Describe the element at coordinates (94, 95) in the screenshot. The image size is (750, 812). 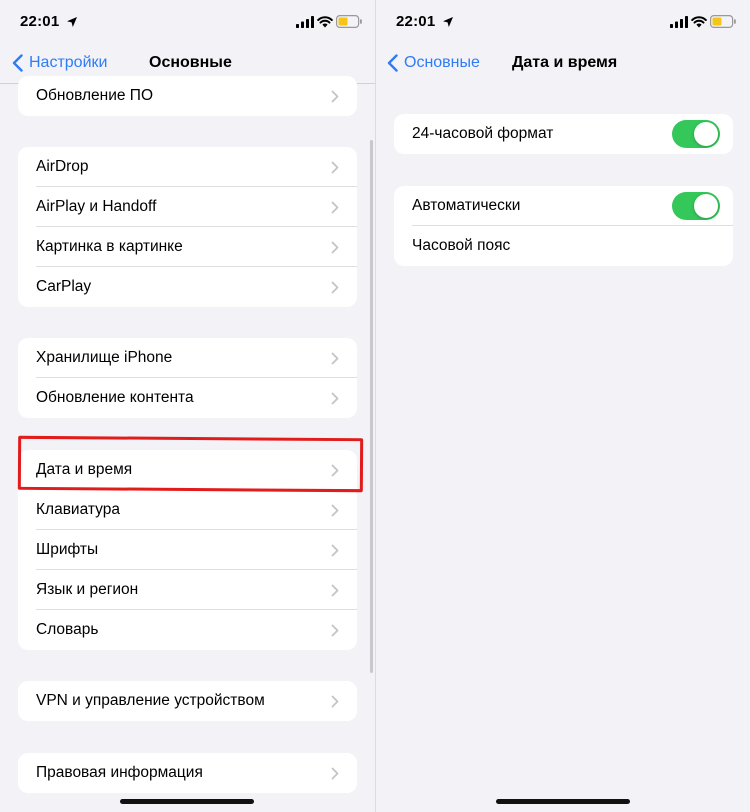
I see `settings-row-label: Обновление ПО` at that location.